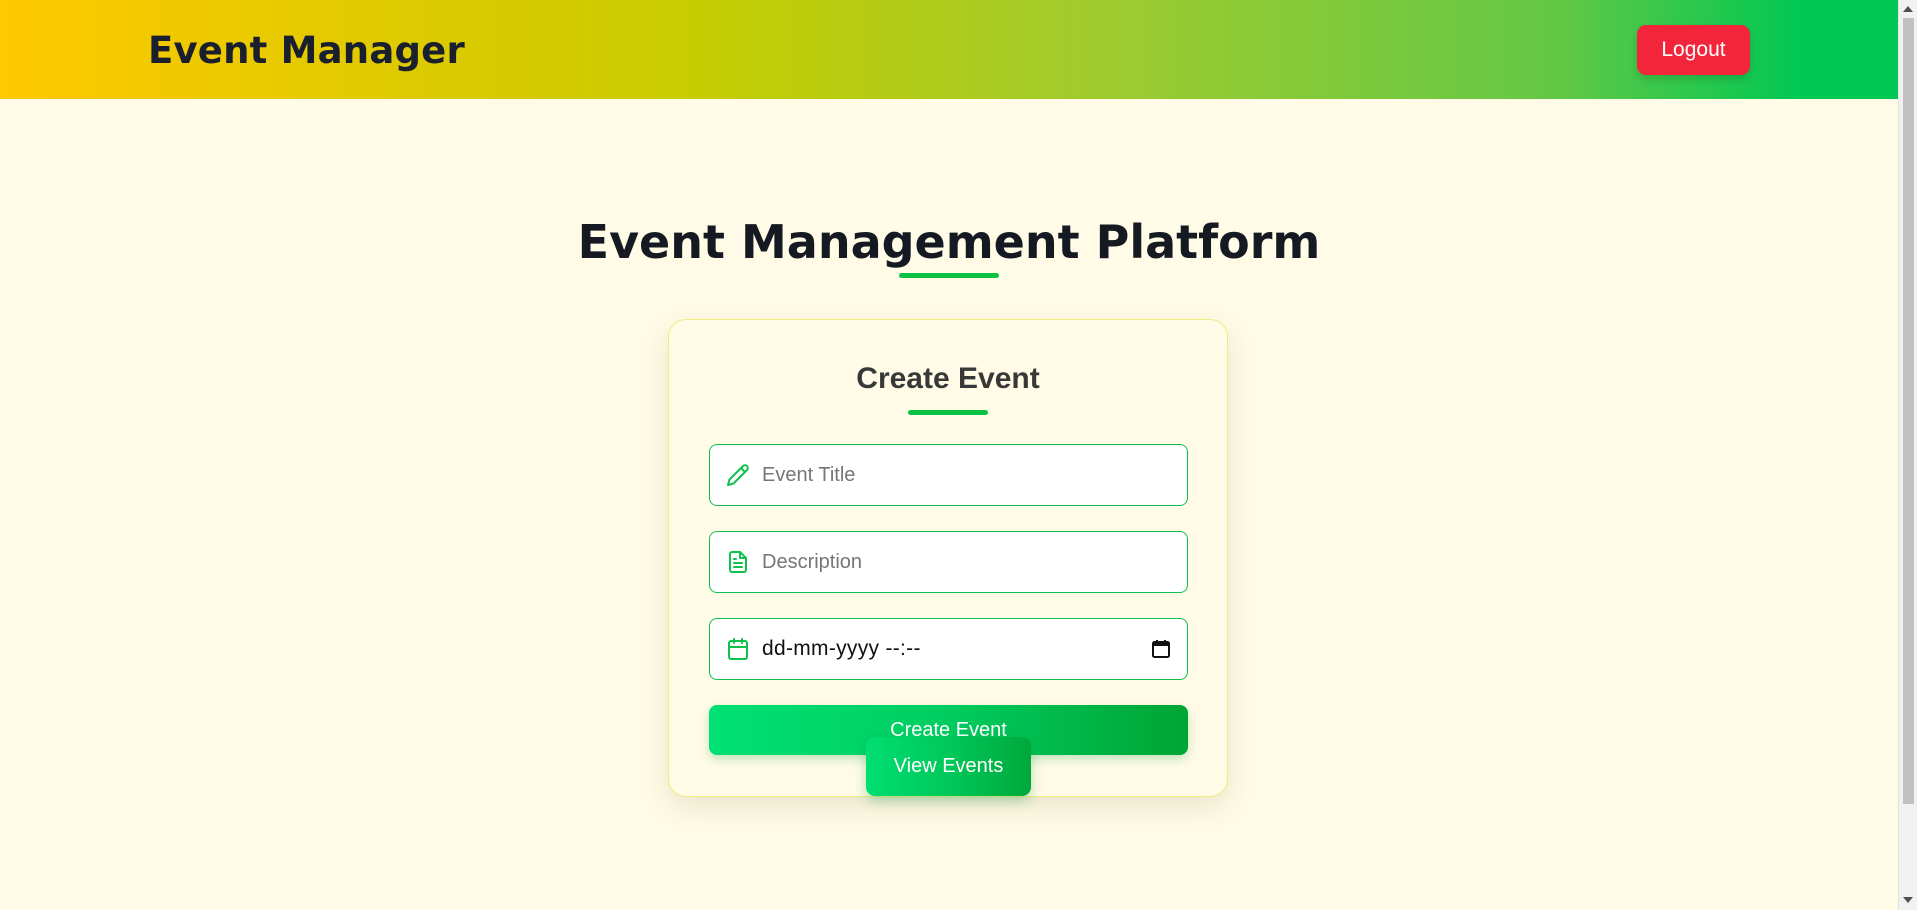 Image resolution: width=1917 pixels, height=910 pixels. What do you see at coordinates (974, 562) in the screenshot?
I see `description-input` at bounding box center [974, 562].